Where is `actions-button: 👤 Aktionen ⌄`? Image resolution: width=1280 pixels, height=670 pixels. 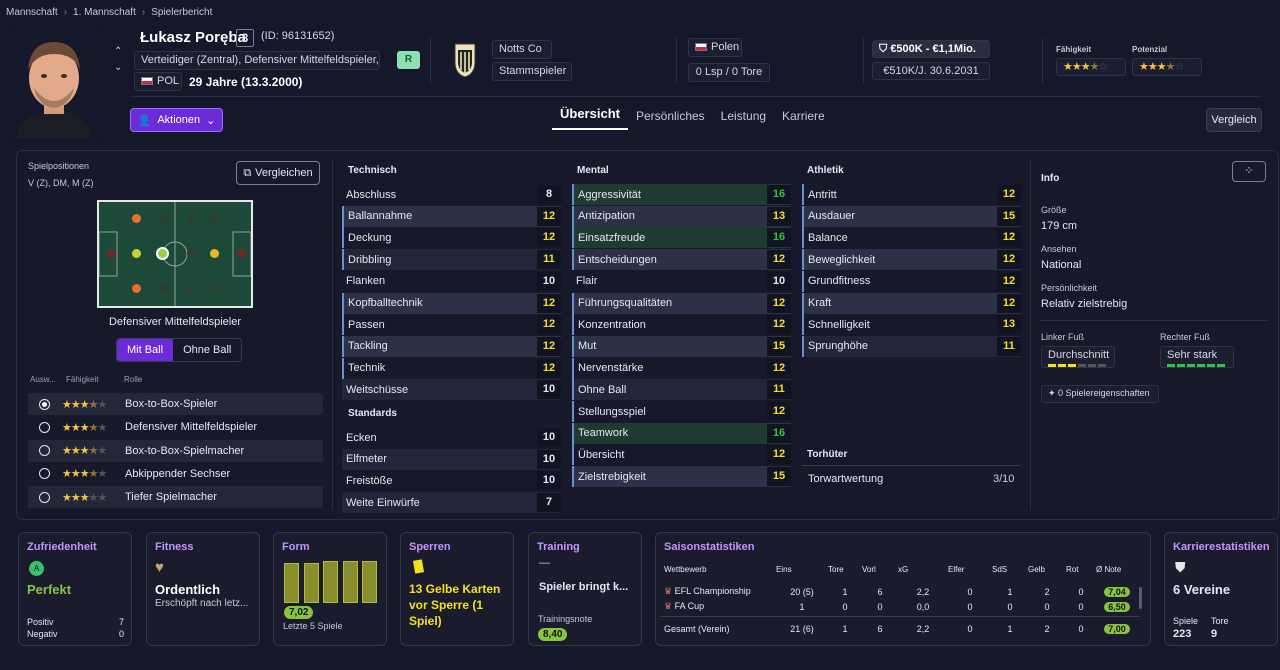 actions-button: 👤 Aktionen ⌄ is located at coordinates (176, 120).